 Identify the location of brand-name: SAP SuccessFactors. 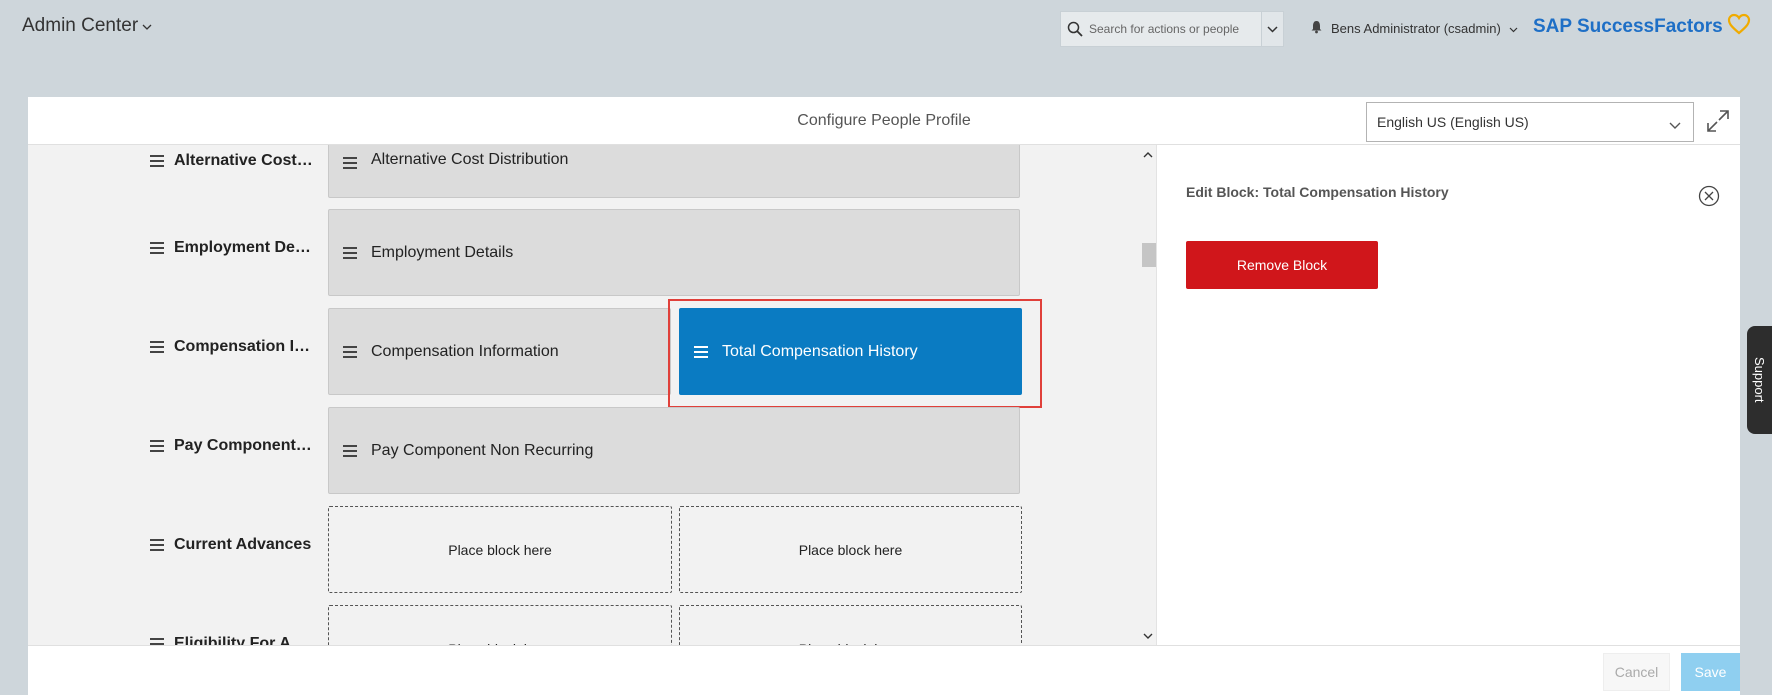
(1628, 26).